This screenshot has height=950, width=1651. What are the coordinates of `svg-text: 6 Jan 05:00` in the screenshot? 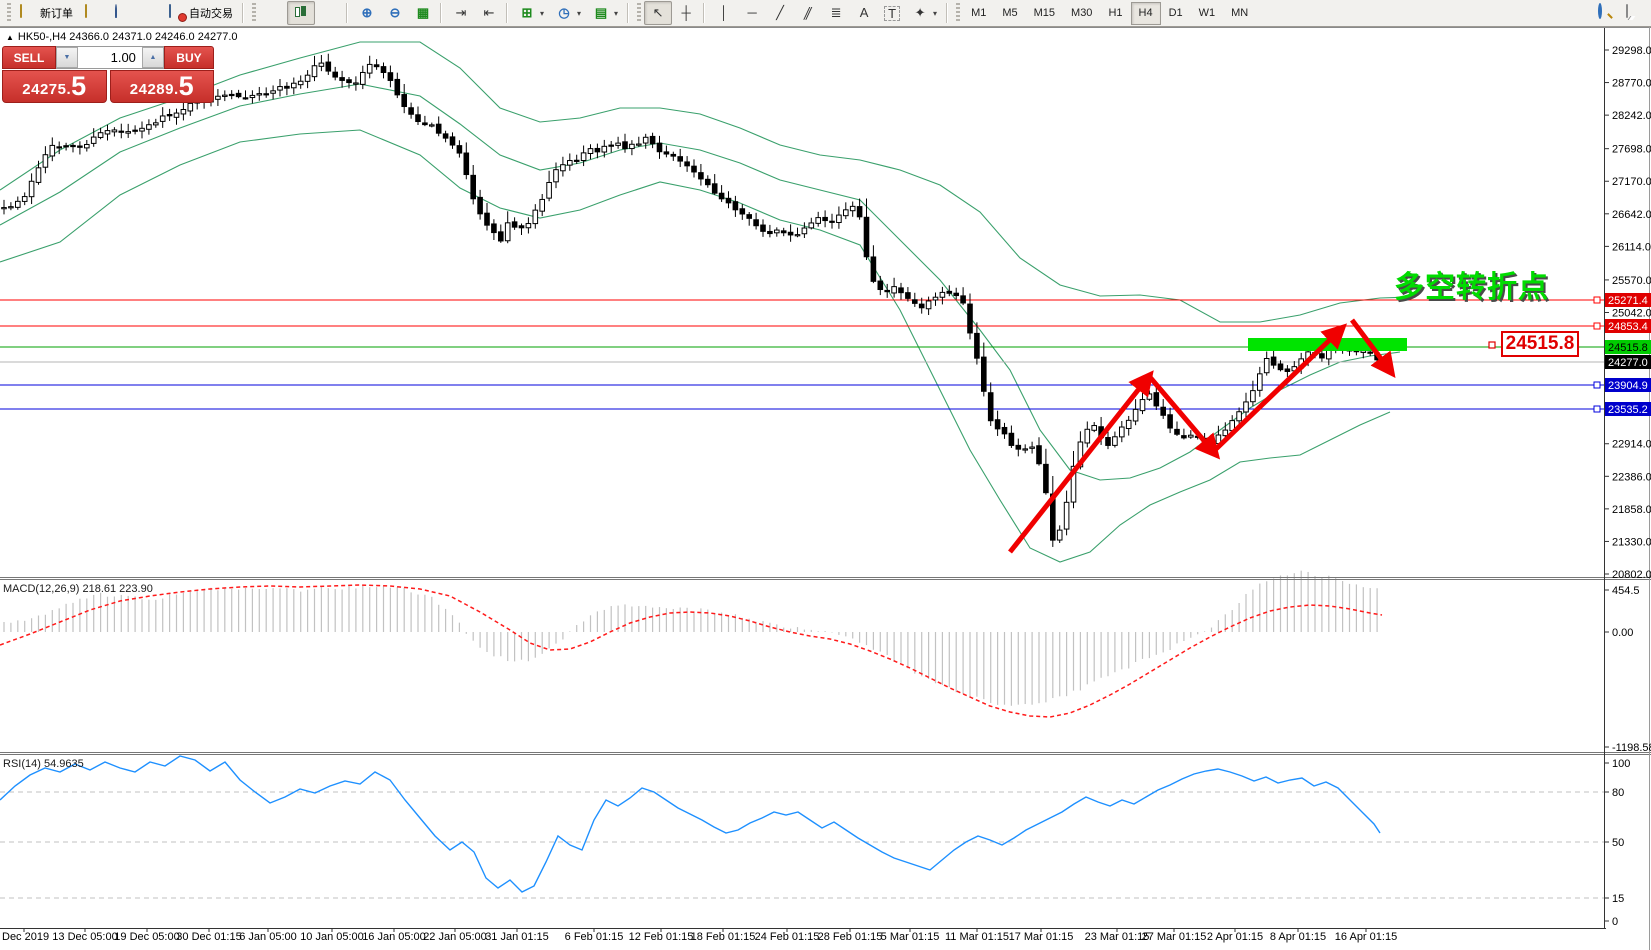 It's located at (268, 937).